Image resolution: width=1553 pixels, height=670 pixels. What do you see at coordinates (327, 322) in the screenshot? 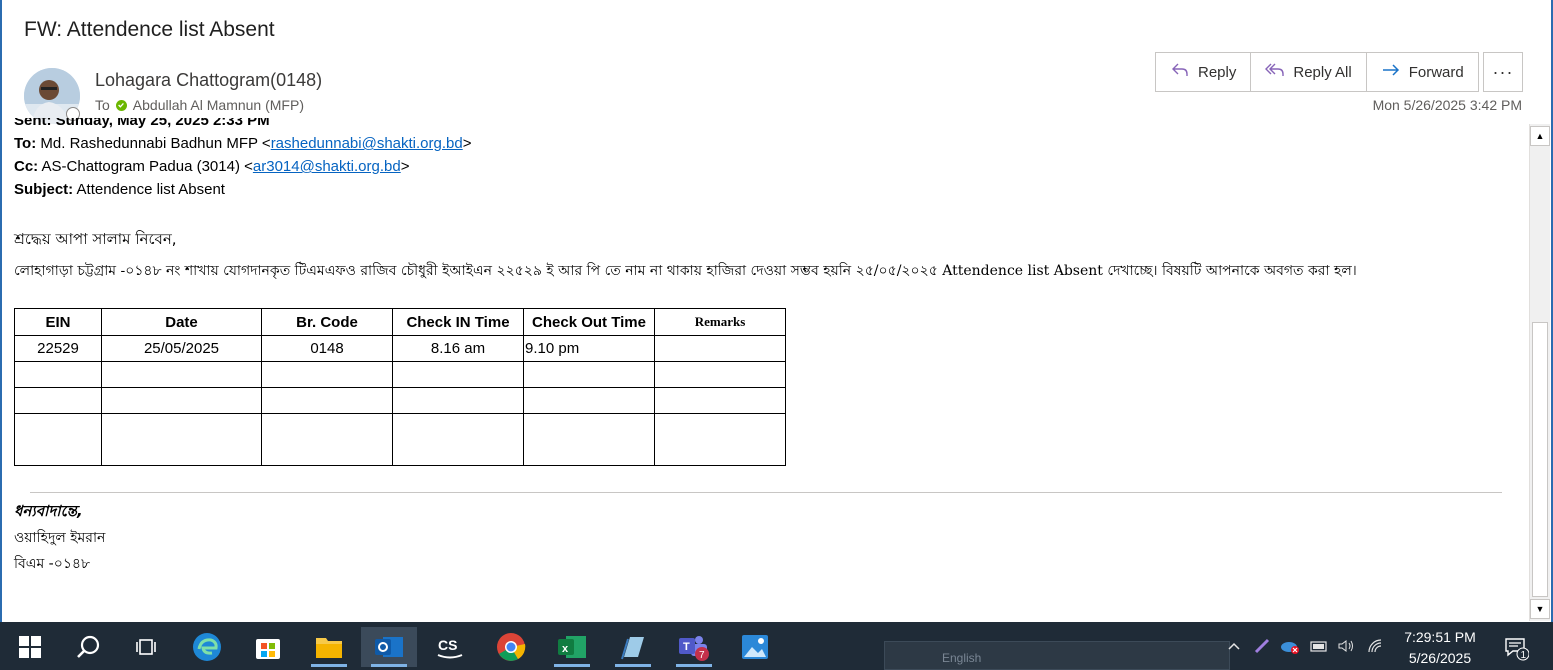
I see `header-br-code: Br. Code` at bounding box center [327, 322].